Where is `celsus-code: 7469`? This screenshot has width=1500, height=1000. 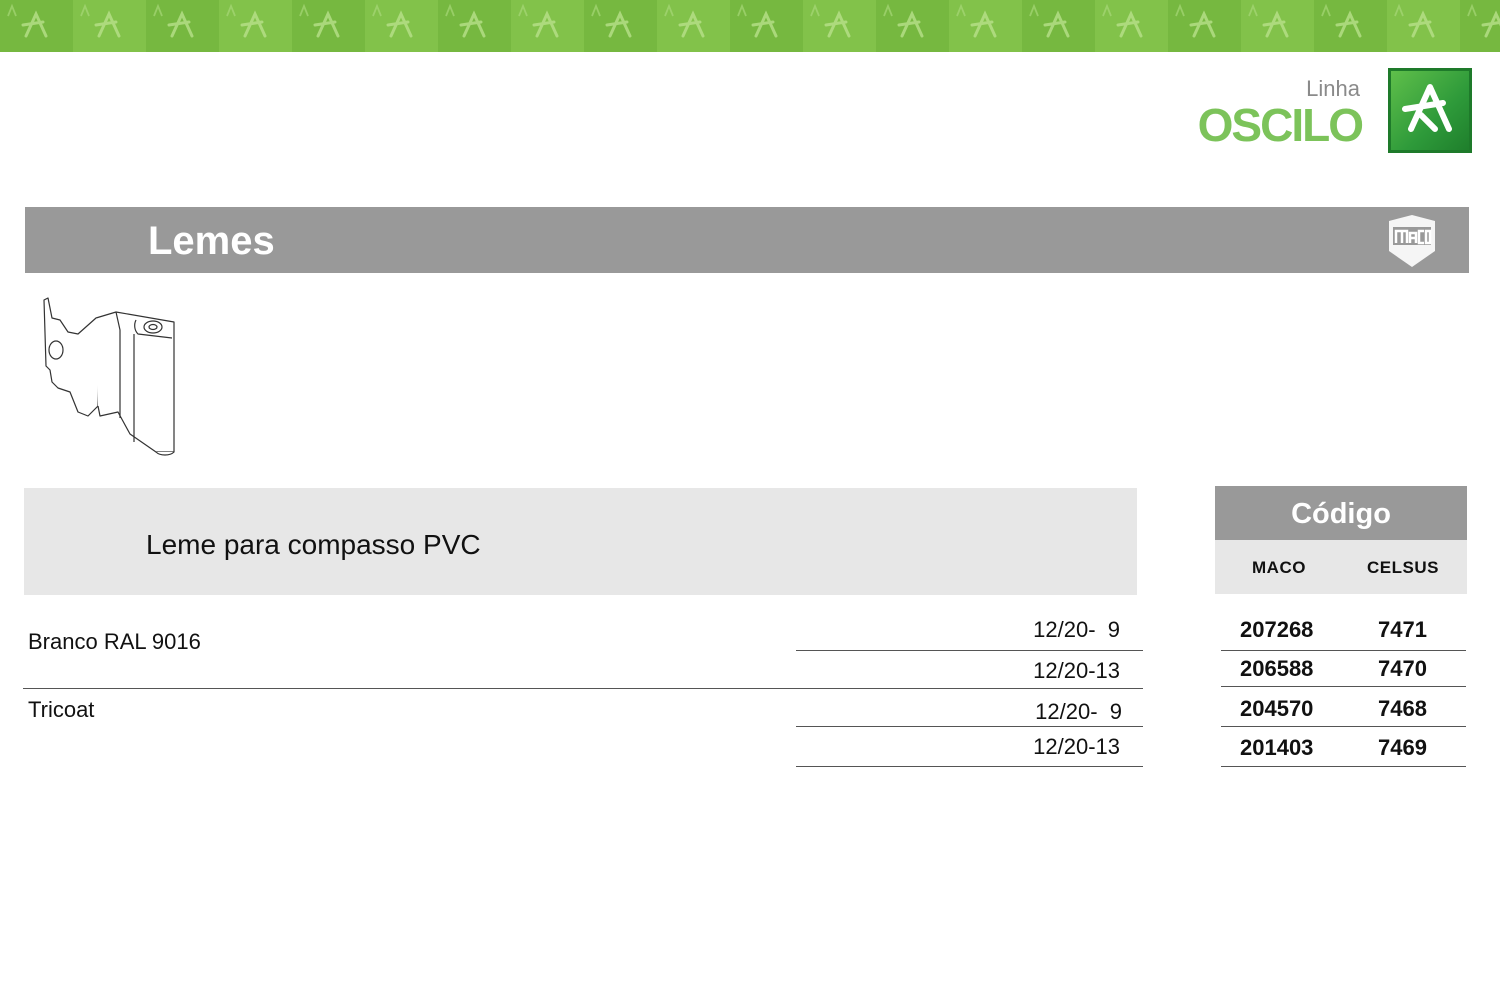 celsus-code: 7469 is located at coordinates (1402, 747).